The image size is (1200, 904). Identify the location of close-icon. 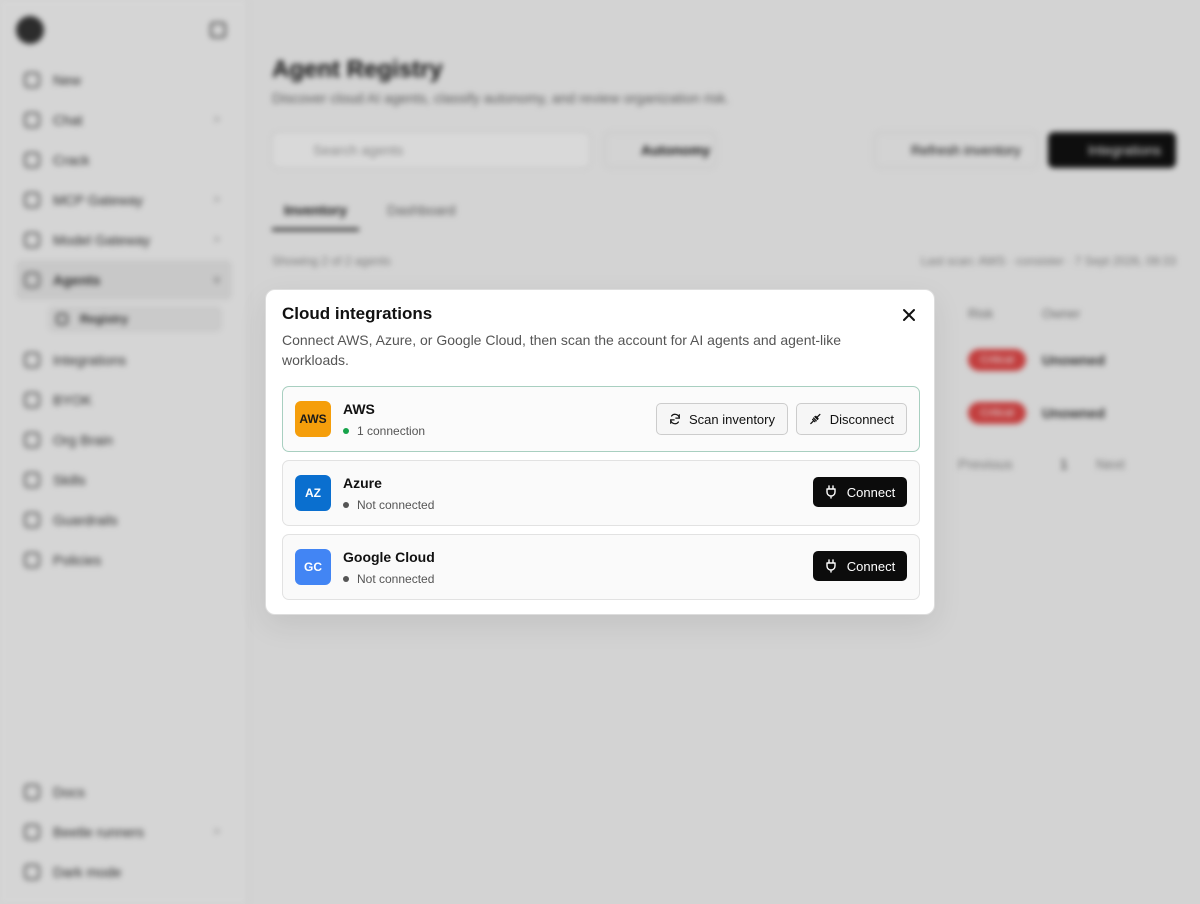
(909, 315).